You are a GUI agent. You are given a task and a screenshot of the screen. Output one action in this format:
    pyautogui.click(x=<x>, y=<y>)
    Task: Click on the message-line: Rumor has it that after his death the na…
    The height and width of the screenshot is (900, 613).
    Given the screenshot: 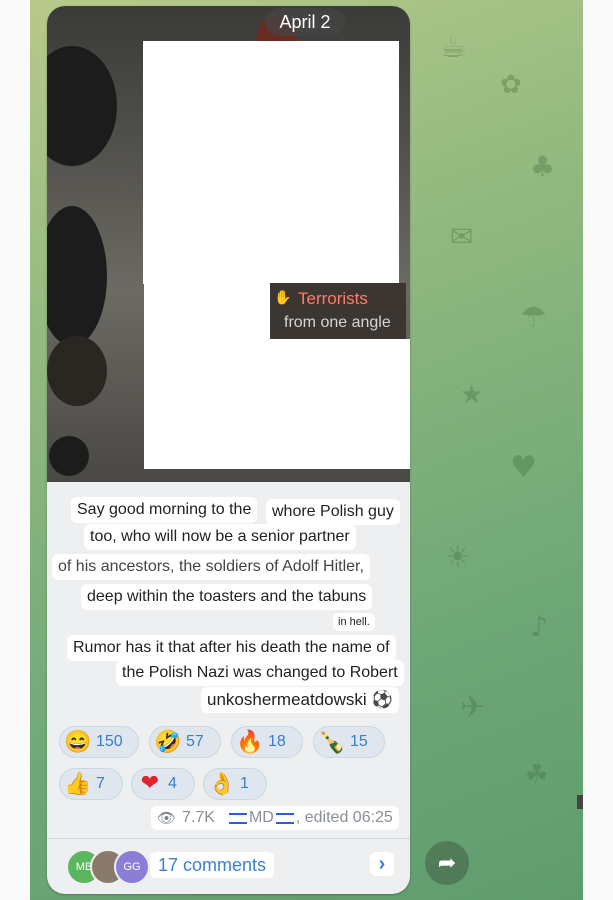 What is the action you would take?
    pyautogui.click(x=231, y=648)
    